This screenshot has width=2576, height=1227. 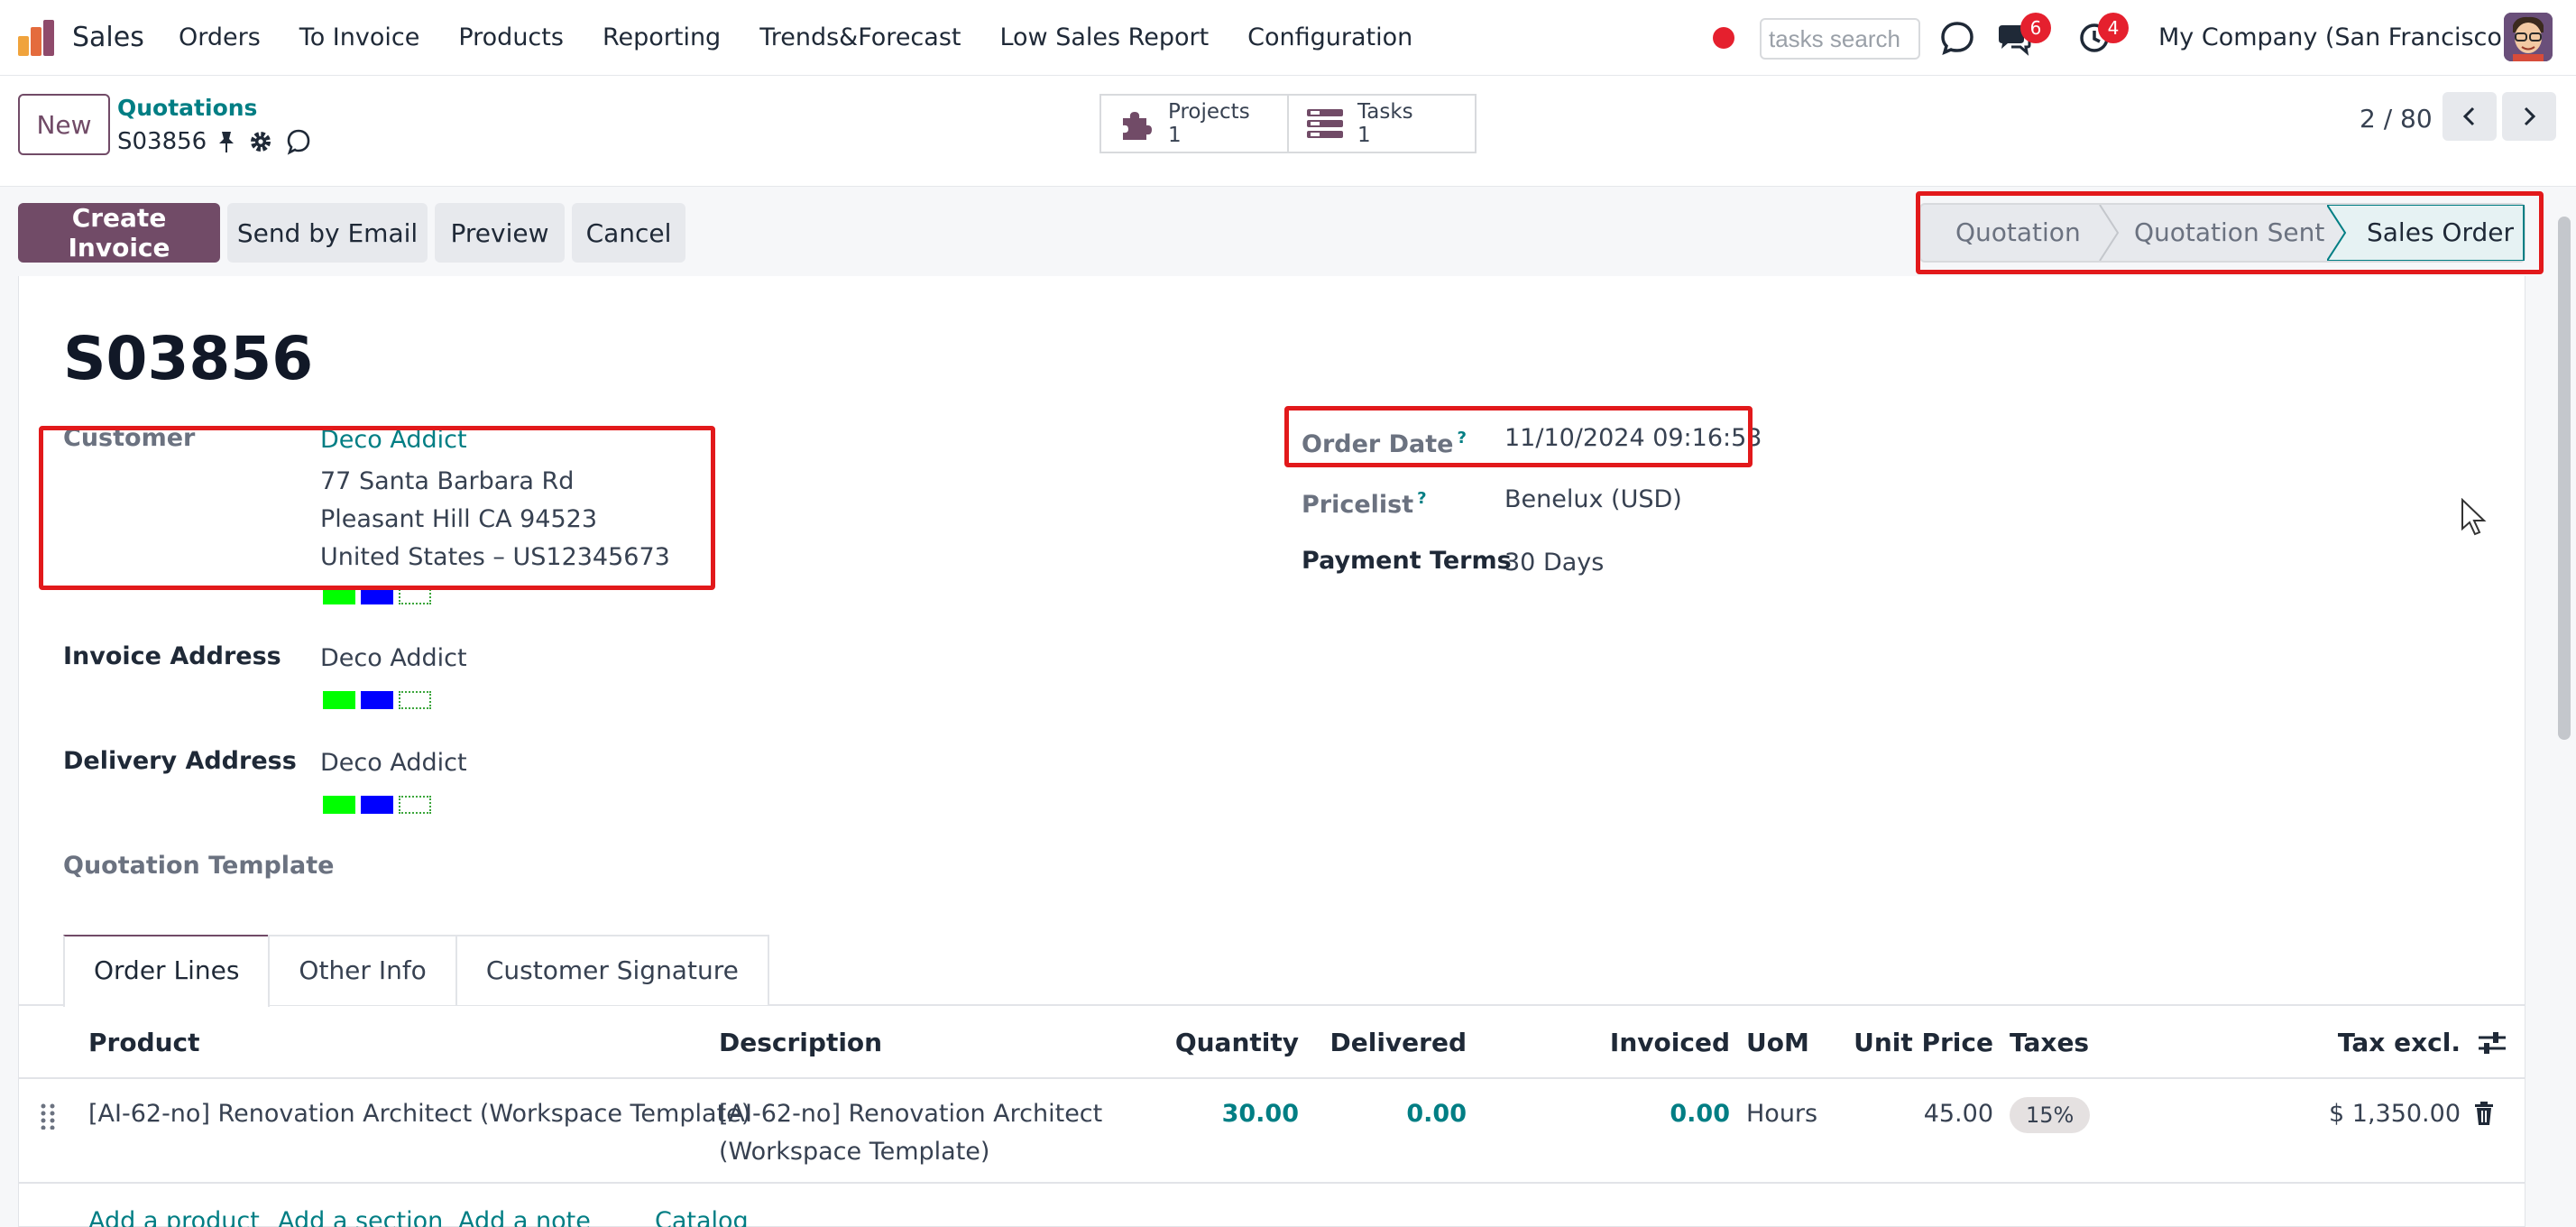 What do you see at coordinates (260, 141) in the screenshot?
I see `gear-icon` at bounding box center [260, 141].